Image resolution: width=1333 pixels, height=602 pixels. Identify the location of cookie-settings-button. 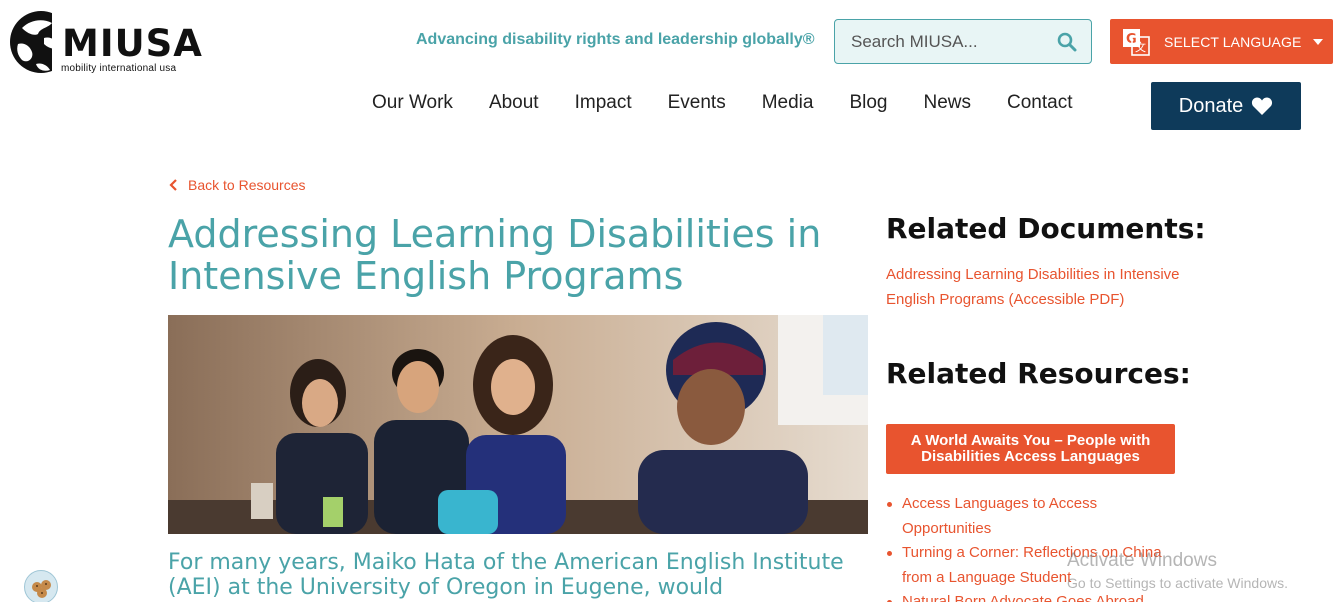
(41, 586).